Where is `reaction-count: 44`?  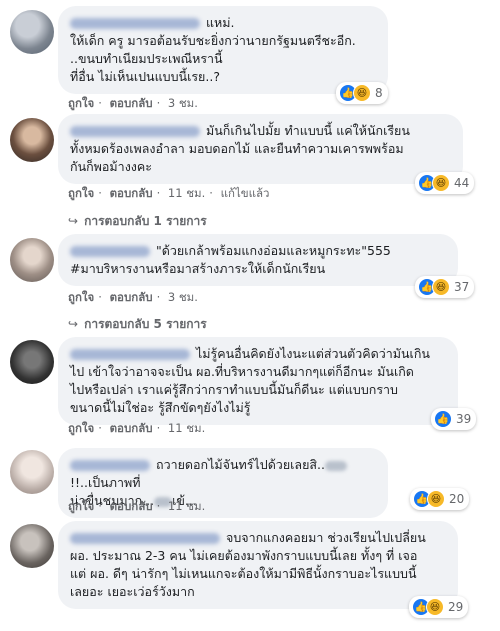
reaction-count: 44 is located at coordinates (462, 183).